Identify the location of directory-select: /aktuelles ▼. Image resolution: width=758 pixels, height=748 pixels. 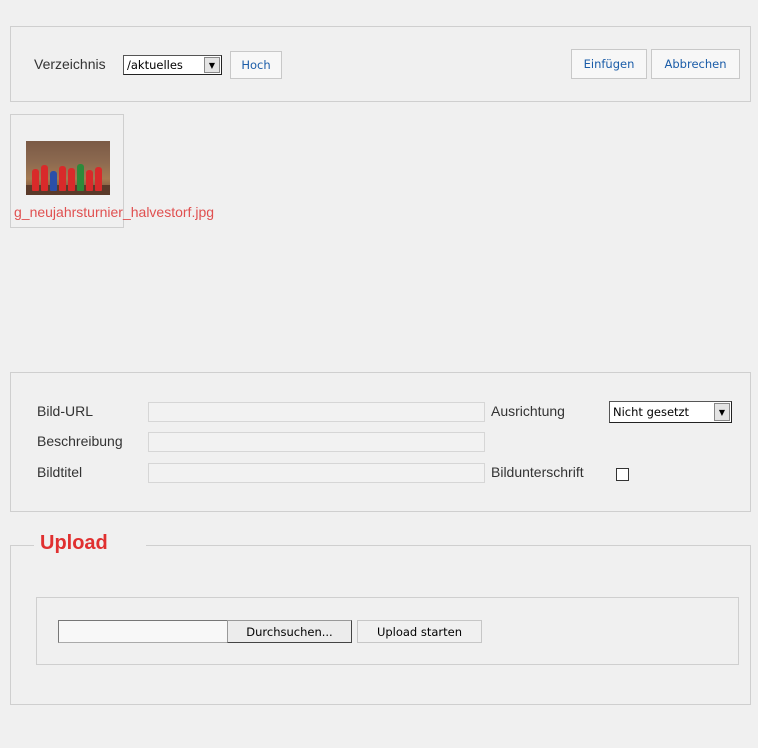
(172, 65).